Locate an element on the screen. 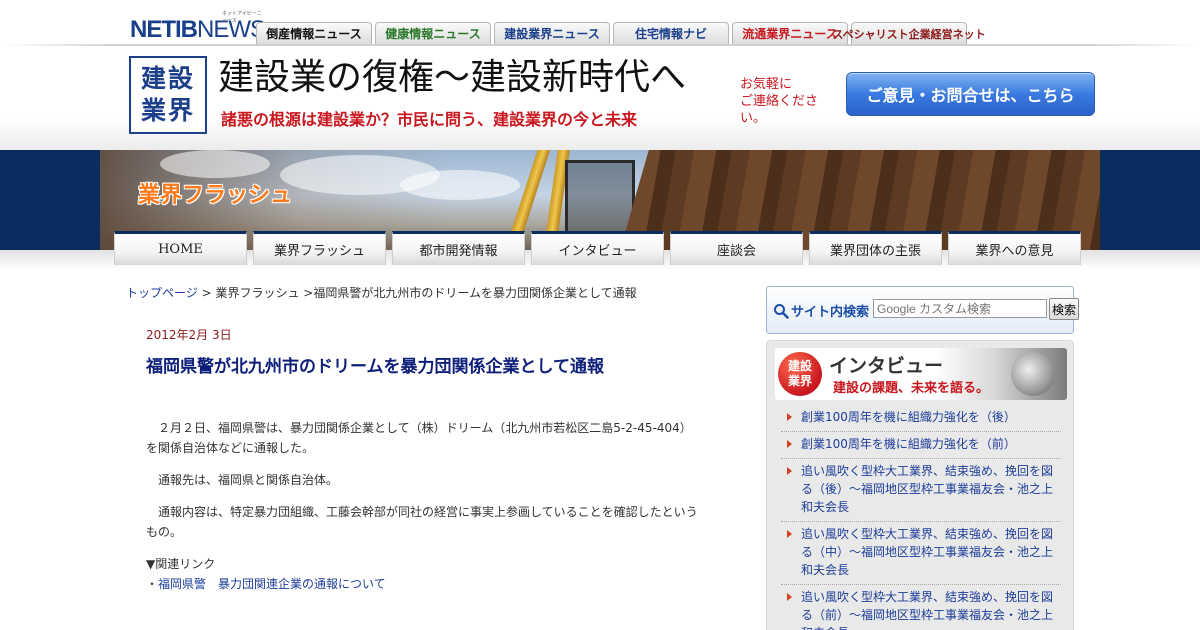 This screenshot has width=1200, height=630. contact-note: お気軽に ご連絡ください。 is located at coordinates (790, 101).